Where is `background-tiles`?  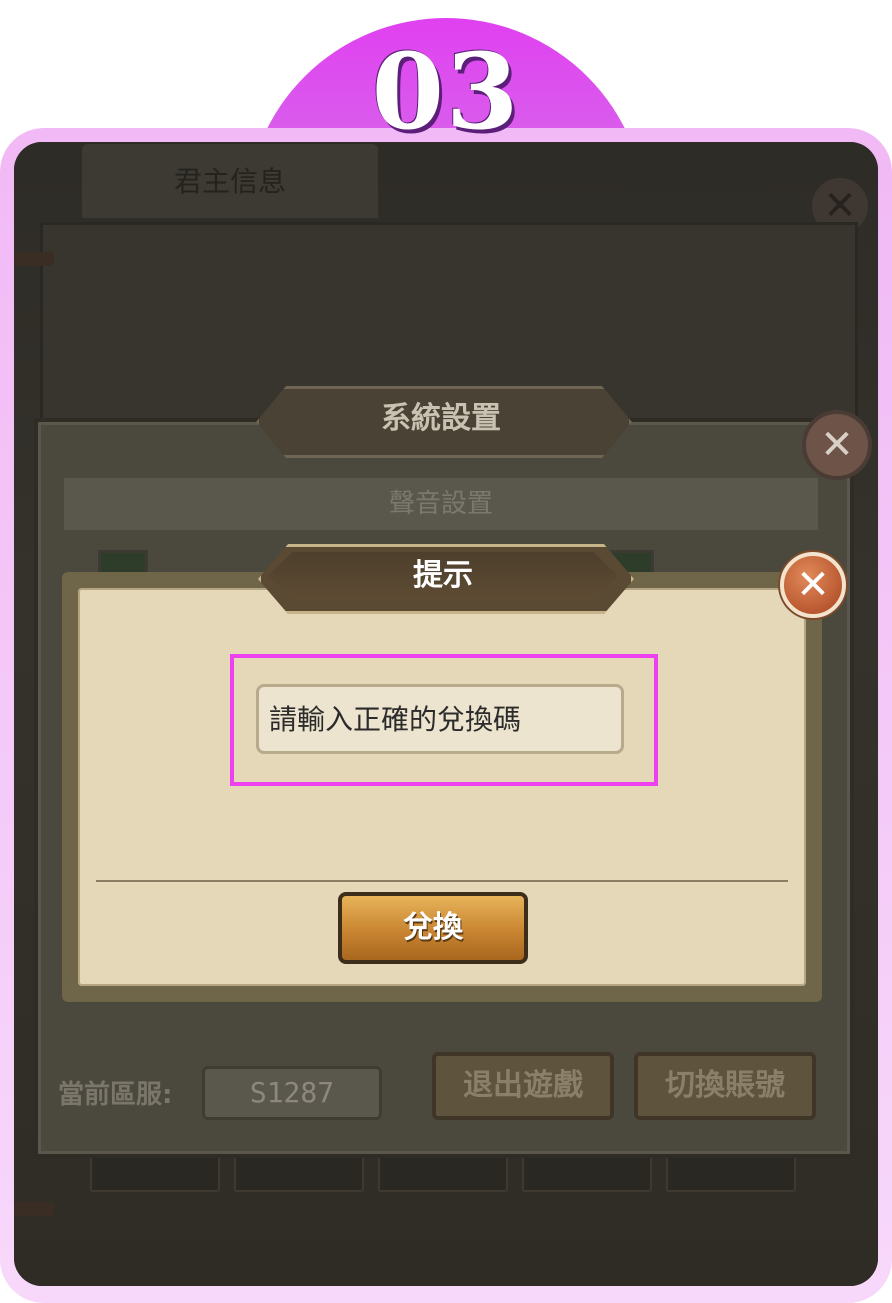
background-tiles is located at coordinates (450, 1172).